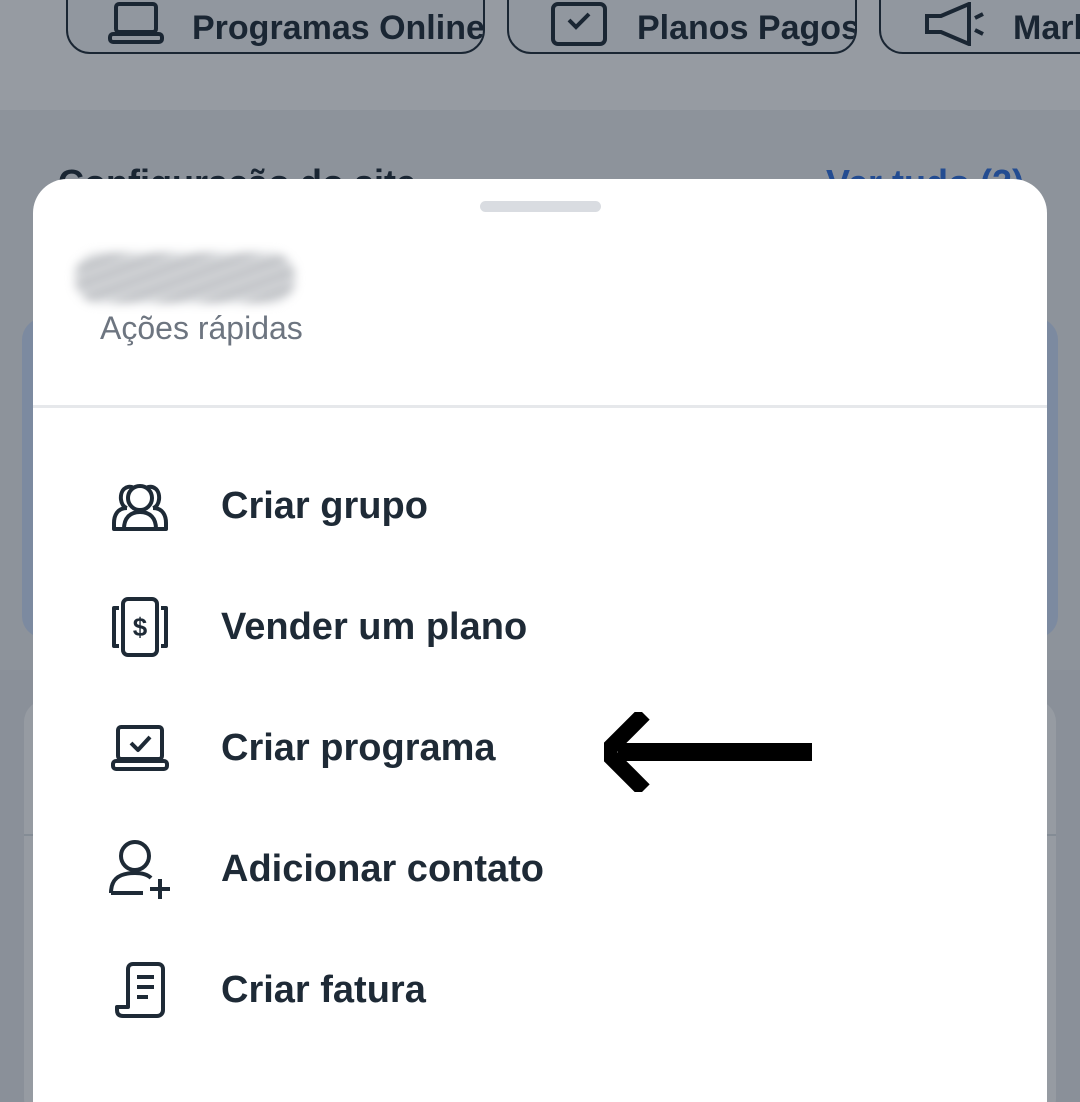  I want to click on menu-item-create-program: Criar programa, so click(543, 748).